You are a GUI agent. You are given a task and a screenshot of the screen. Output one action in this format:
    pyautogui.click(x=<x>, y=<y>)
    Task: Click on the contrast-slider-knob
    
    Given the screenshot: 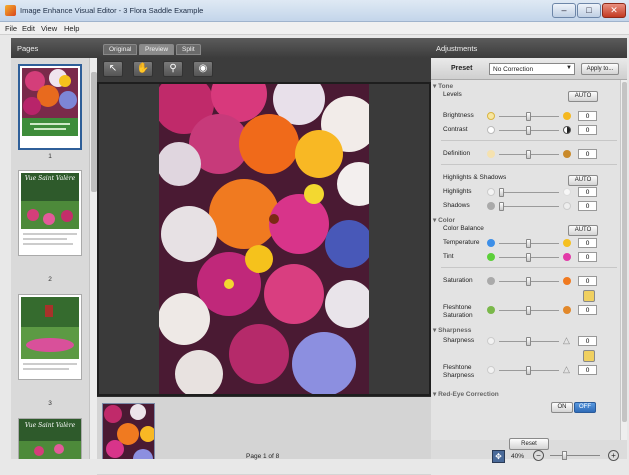 What is the action you would take?
    pyautogui.click(x=528, y=130)
    